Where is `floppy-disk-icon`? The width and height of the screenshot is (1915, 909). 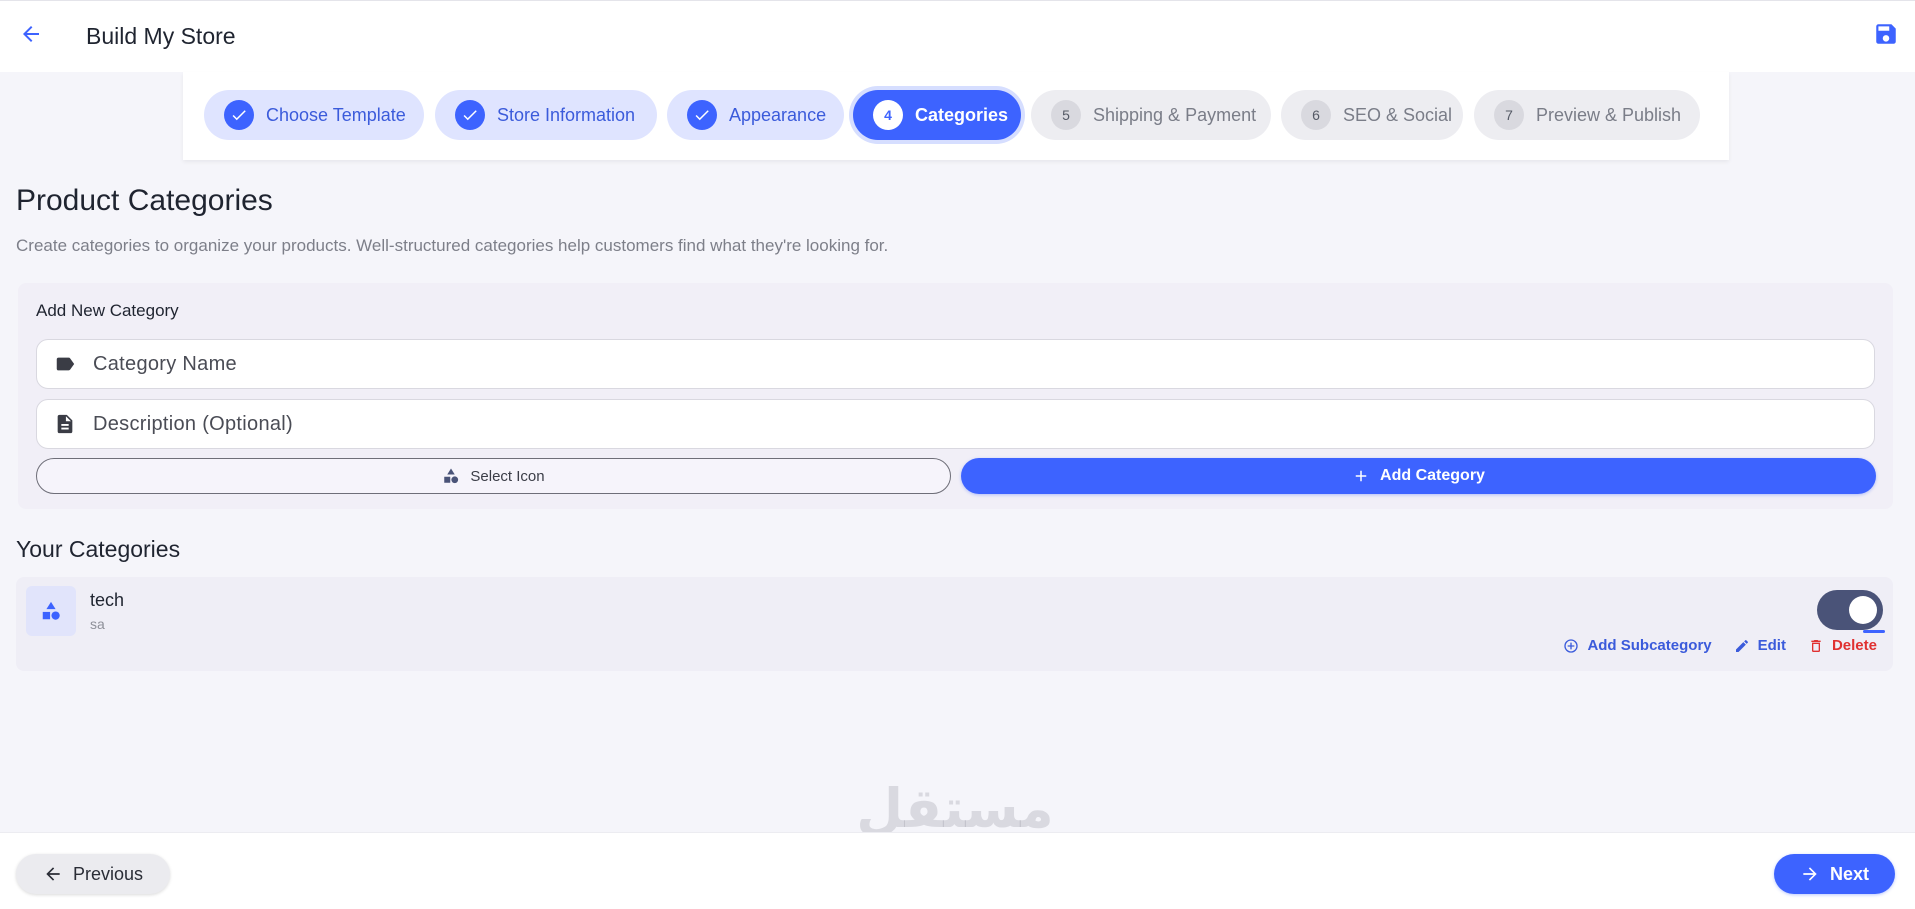 floppy-disk-icon is located at coordinates (1886, 36).